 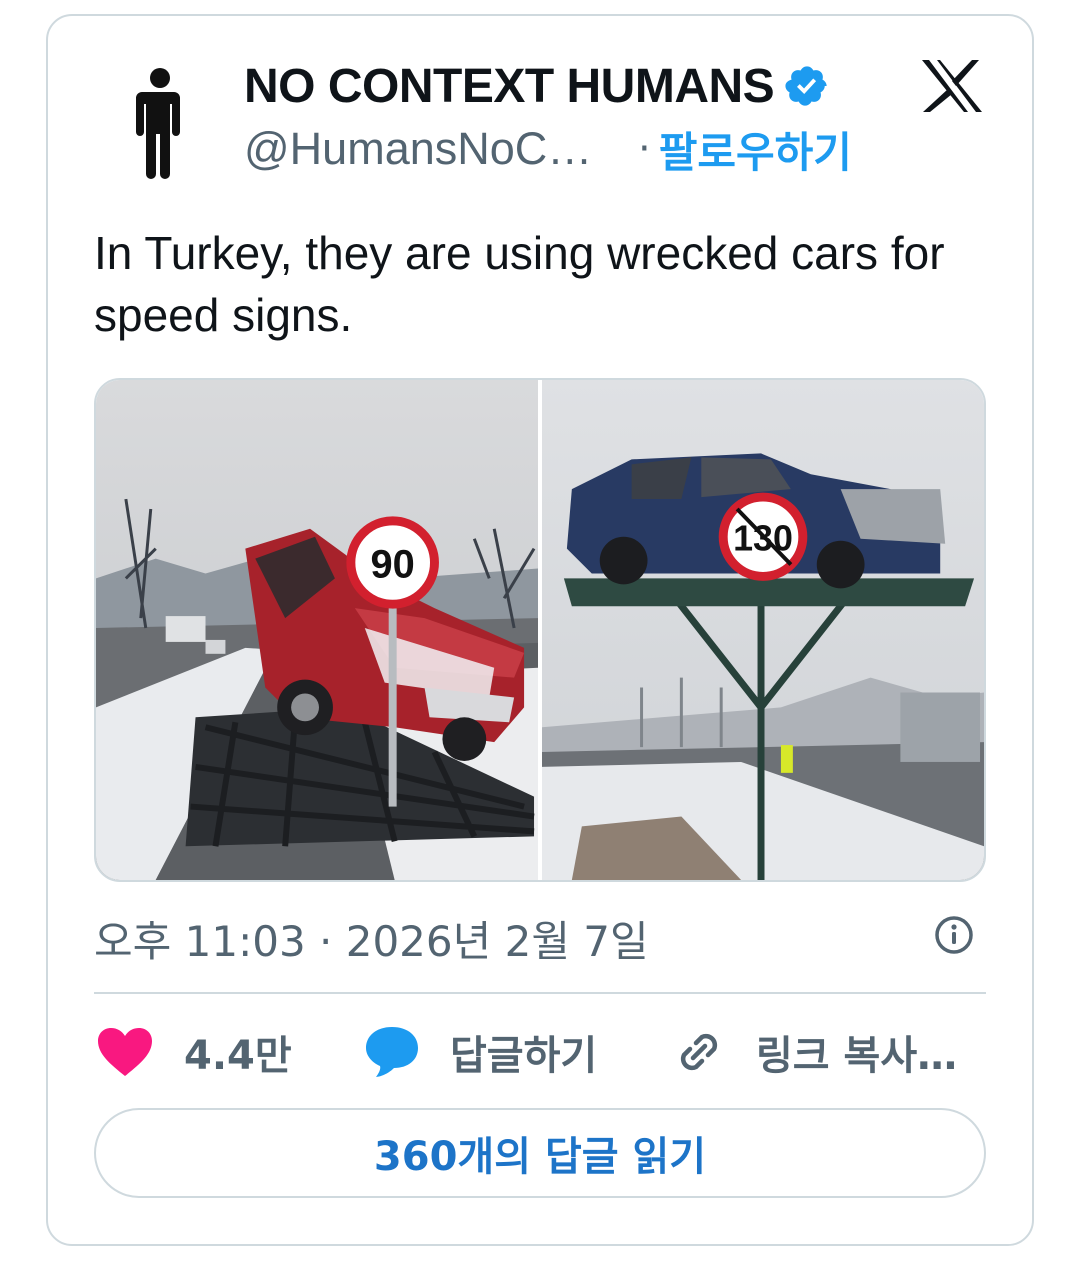 What do you see at coordinates (125, 1052) in the screenshot?
I see `heart-icon` at bounding box center [125, 1052].